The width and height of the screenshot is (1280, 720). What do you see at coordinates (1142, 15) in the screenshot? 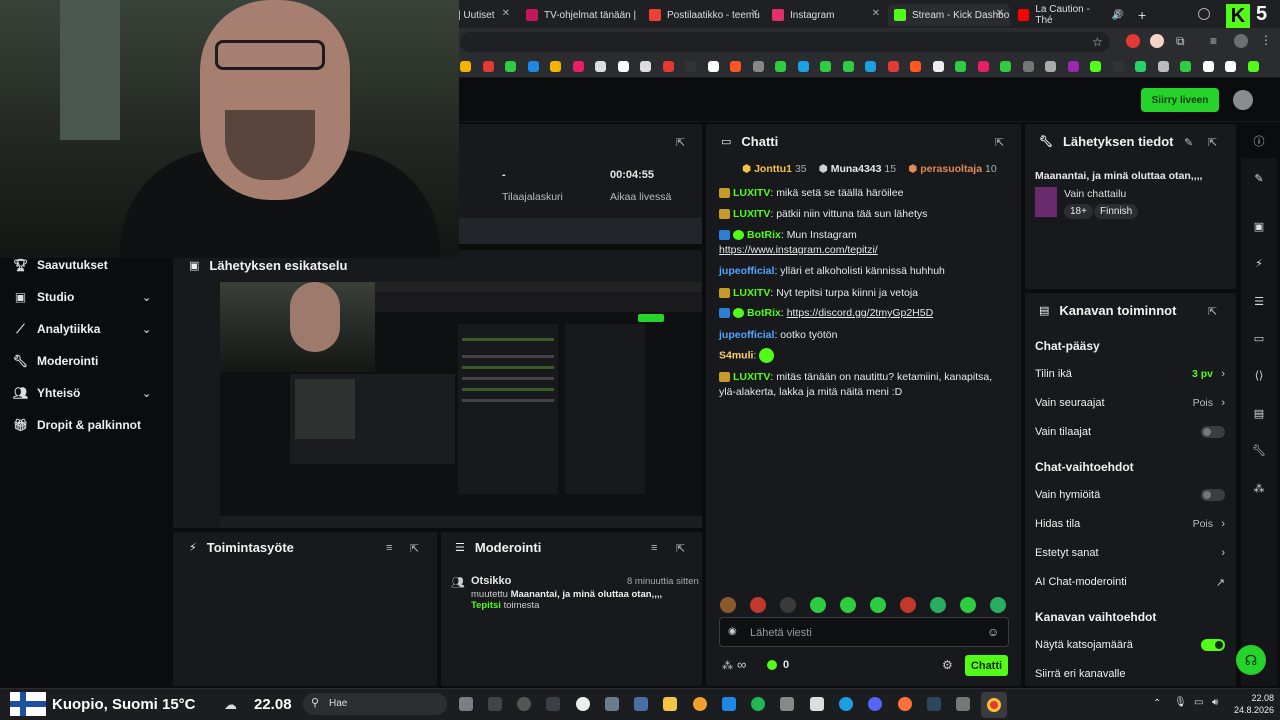
I see `new-tab-button: +` at bounding box center [1142, 15].